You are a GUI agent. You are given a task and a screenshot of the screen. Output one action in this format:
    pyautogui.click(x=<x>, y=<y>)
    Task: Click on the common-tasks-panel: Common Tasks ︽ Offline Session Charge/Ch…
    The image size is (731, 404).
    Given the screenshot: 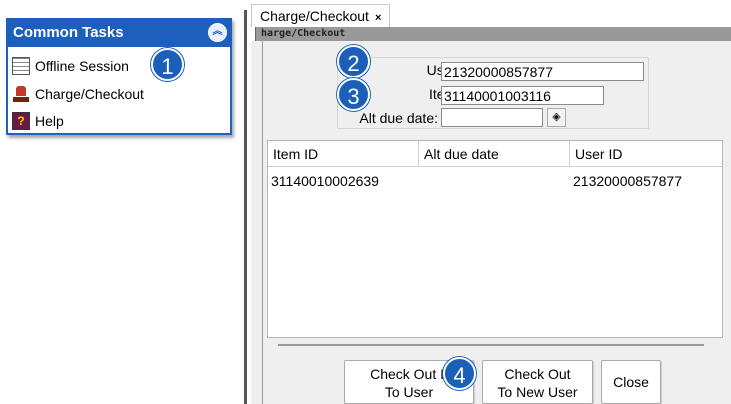 What is the action you would take?
    pyautogui.click(x=119, y=76)
    